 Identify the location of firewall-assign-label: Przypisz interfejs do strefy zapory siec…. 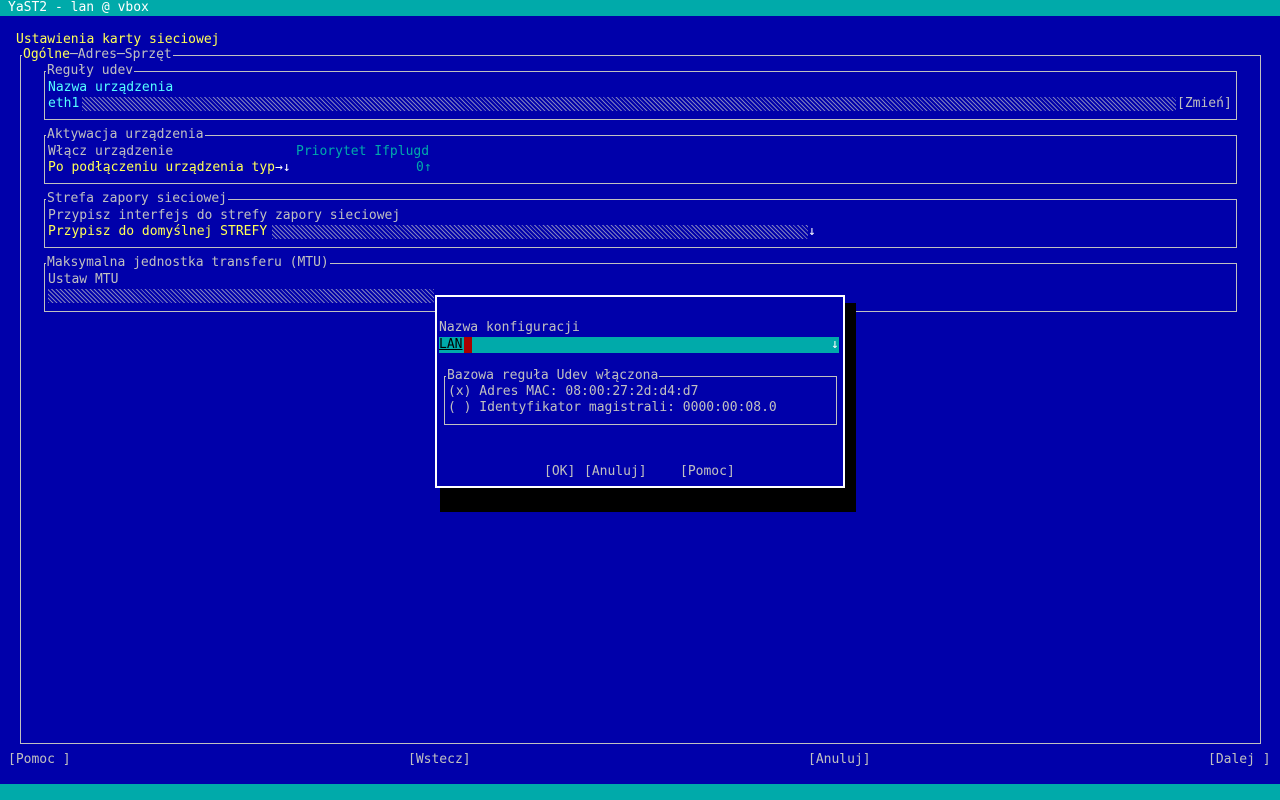
(224, 215).